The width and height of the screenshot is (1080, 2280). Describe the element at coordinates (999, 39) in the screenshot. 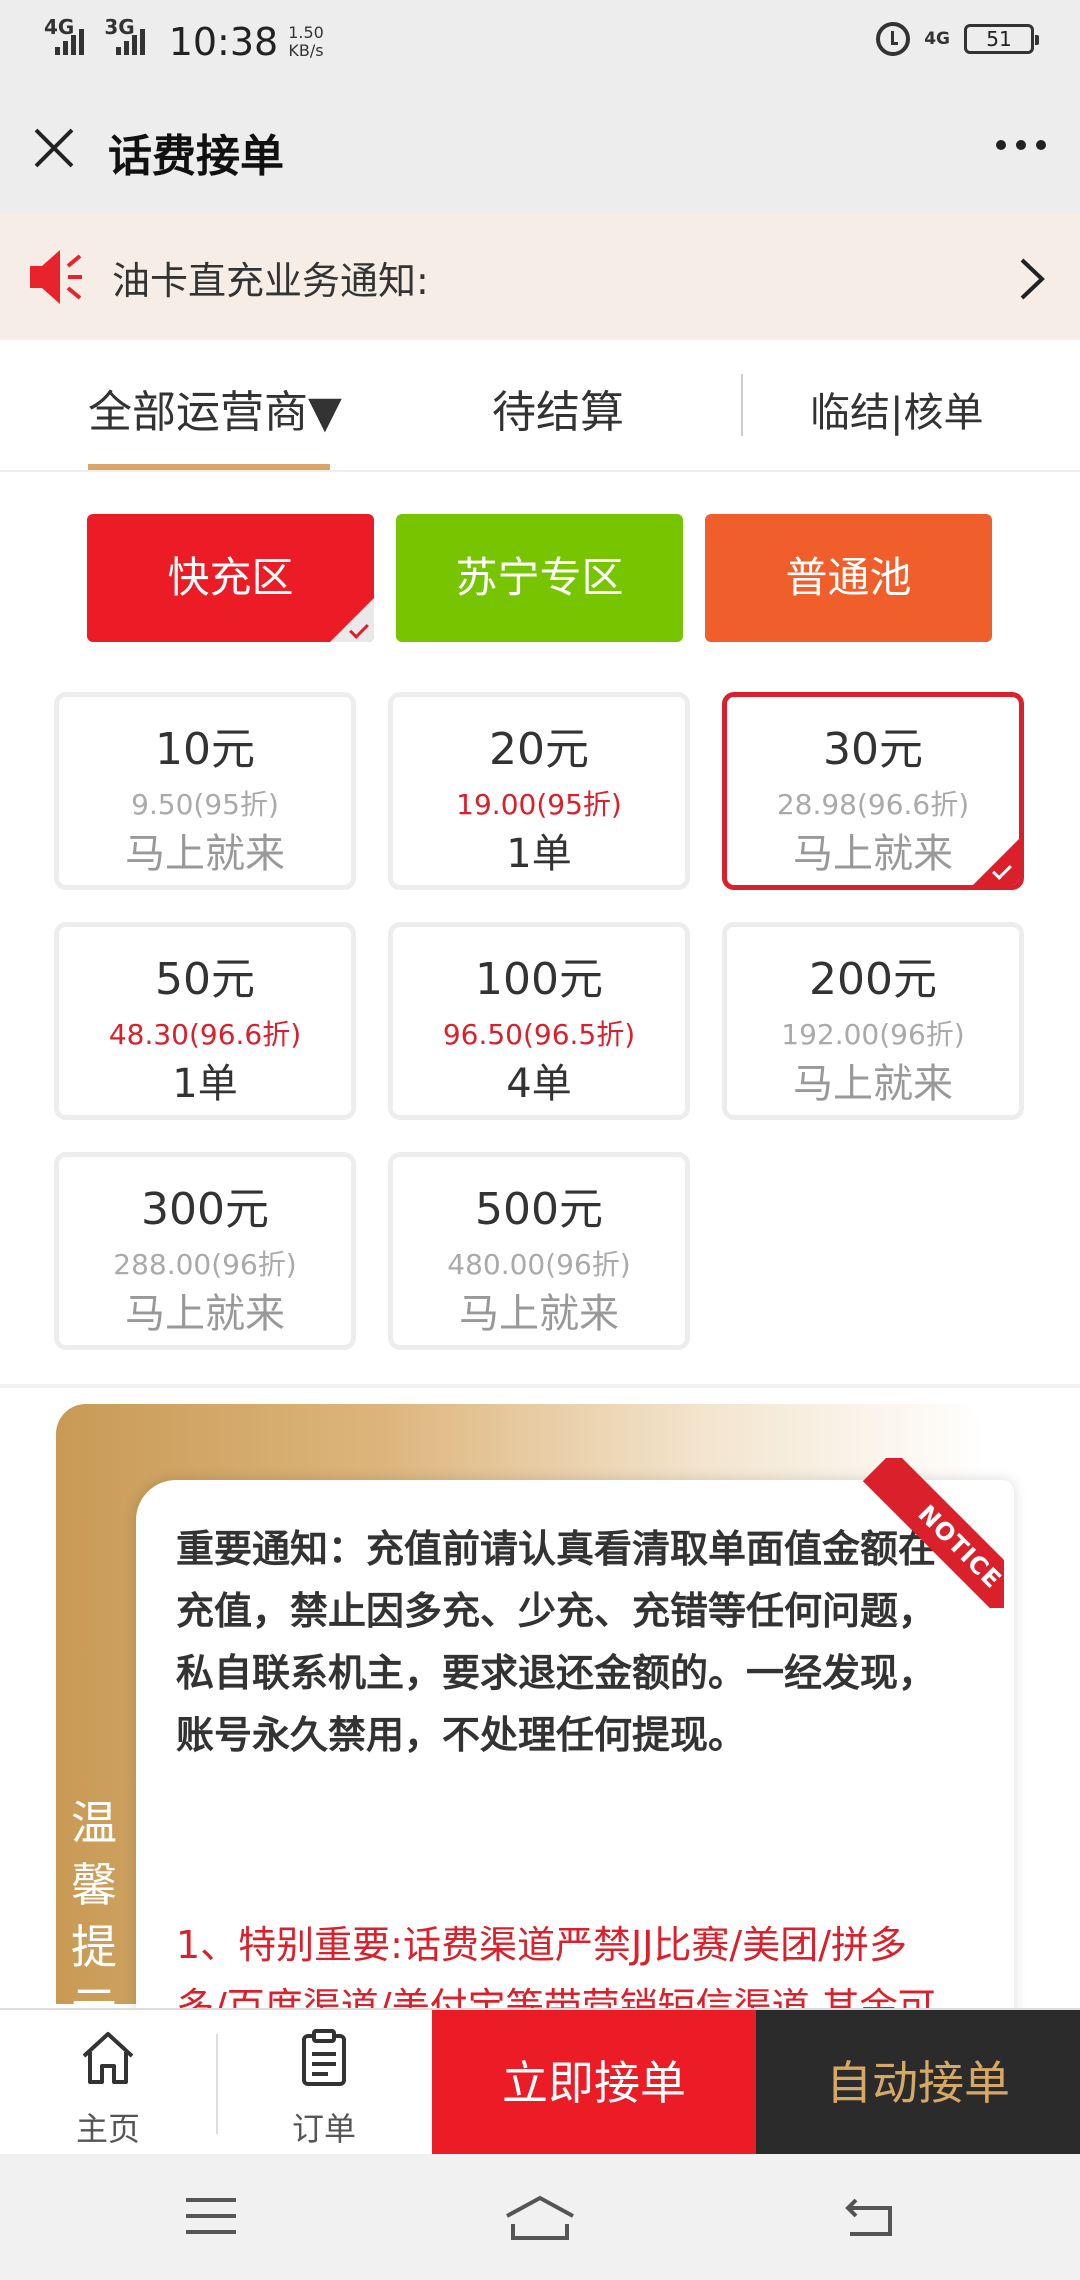

I see `battery-level: 51` at that location.